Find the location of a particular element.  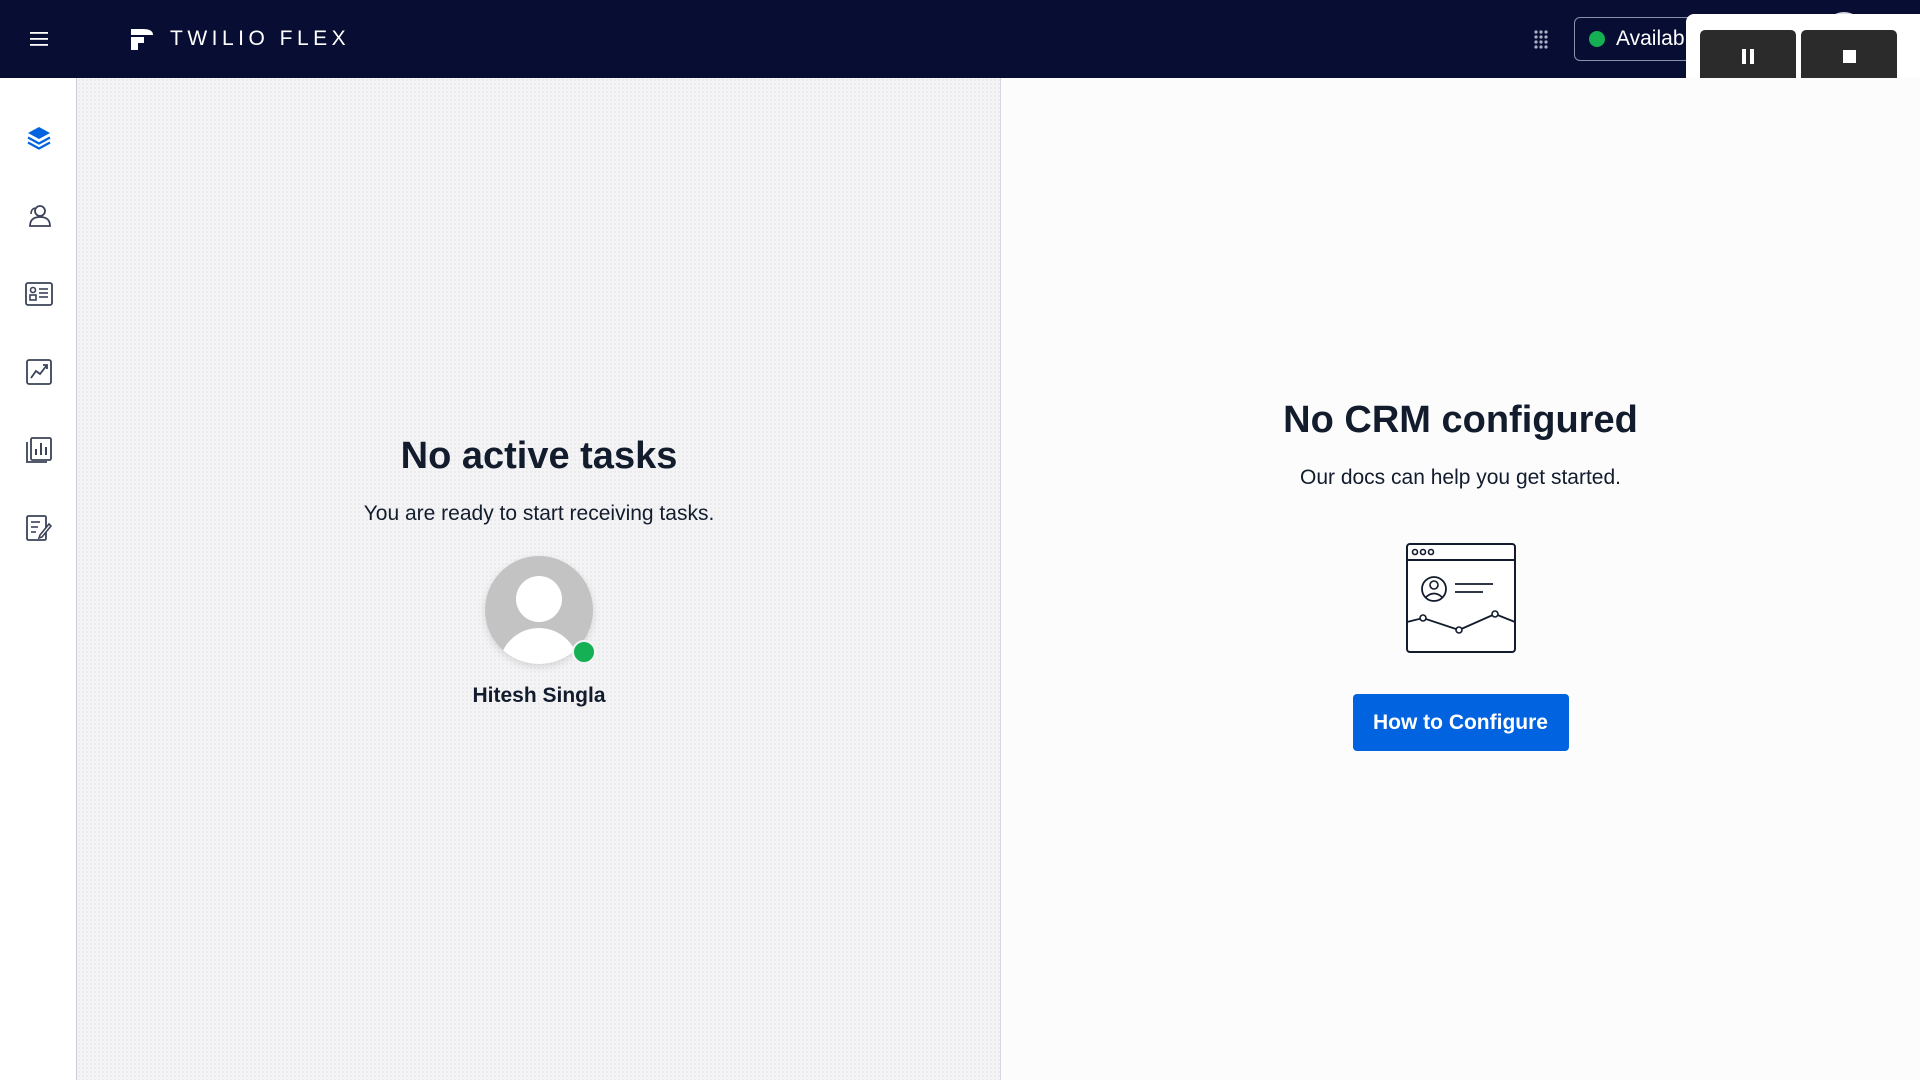

edit-notes-icon is located at coordinates (39, 528).